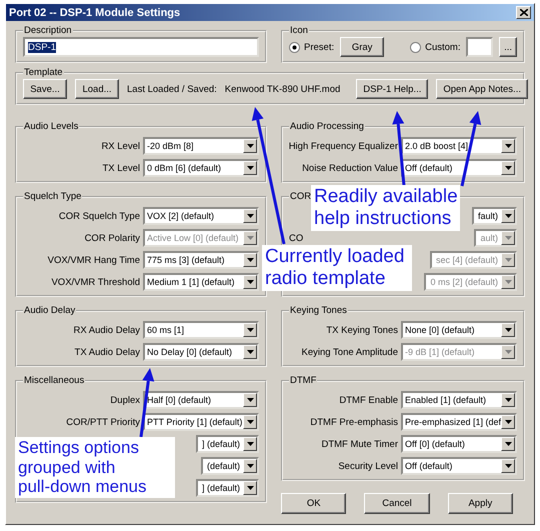 The height and width of the screenshot is (531, 540). Describe the element at coordinates (95, 282) in the screenshot. I see `field-label: VOX/VMR Threshold` at that location.